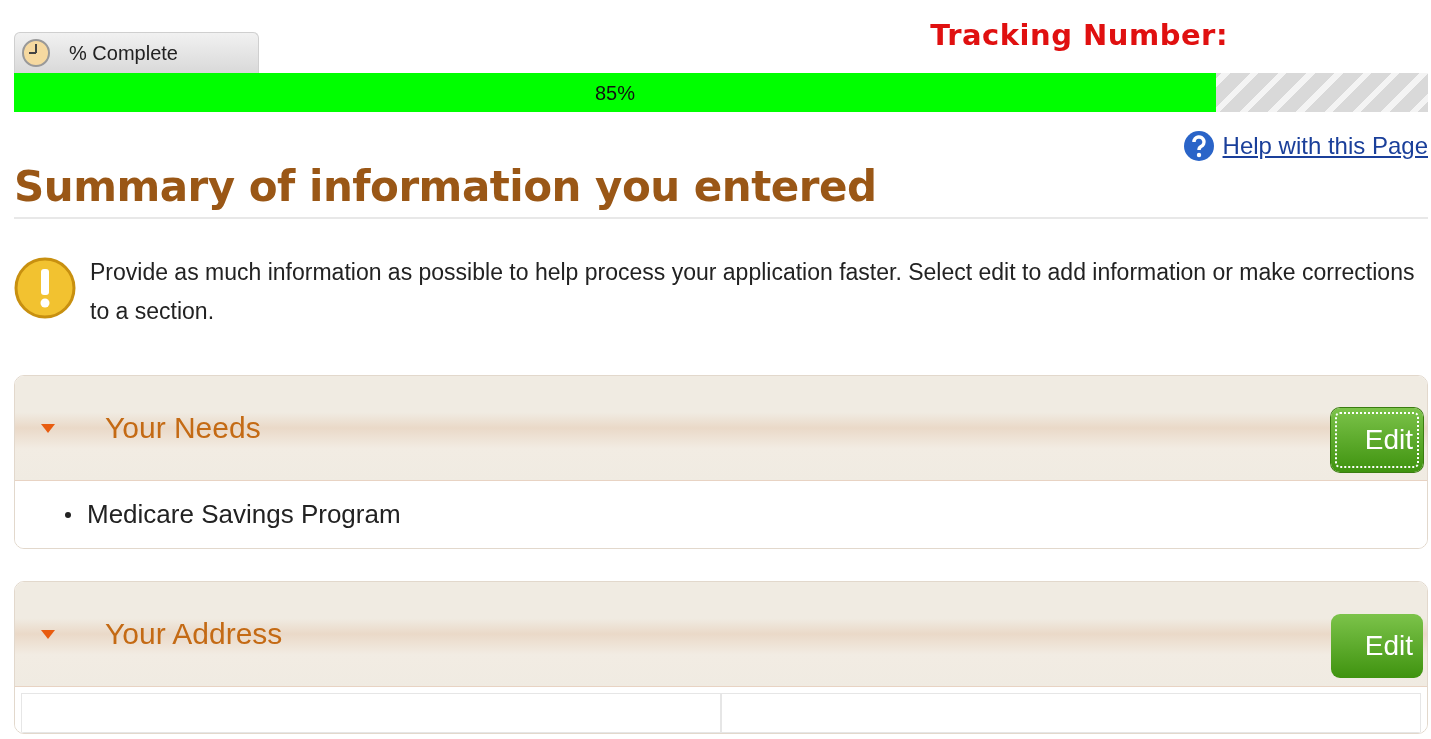 This screenshot has height=739, width=1431. Describe the element at coordinates (614, 93) in the screenshot. I see `progress-reading: 85%` at that location.